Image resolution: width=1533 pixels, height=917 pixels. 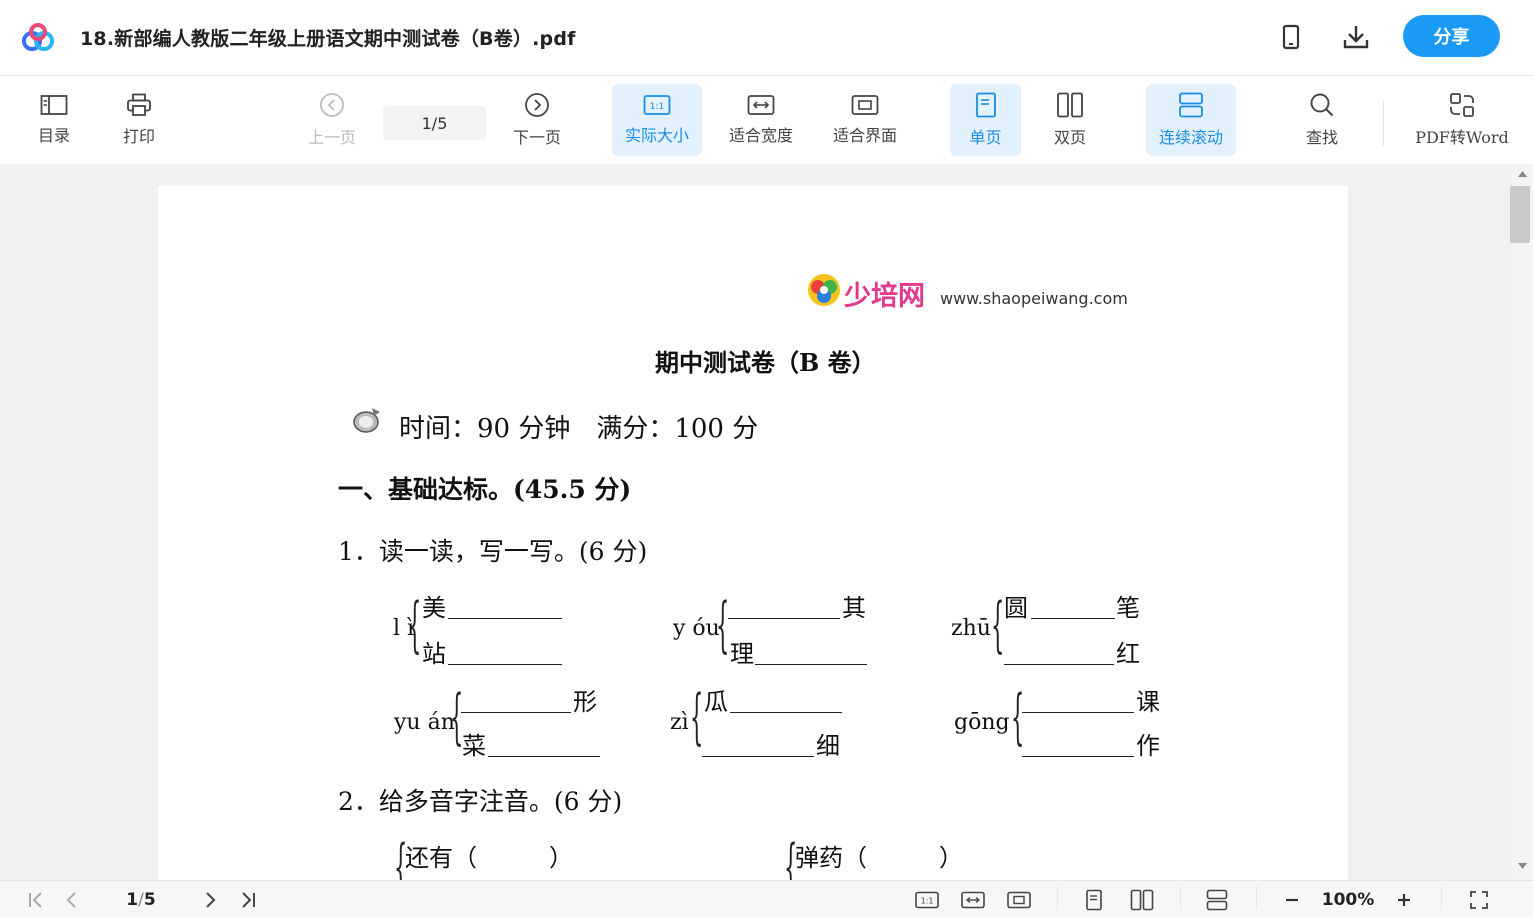 What do you see at coordinates (485, 489) in the screenshot?
I see `section-heading: 一、基础达标。(45.5 分)` at bounding box center [485, 489].